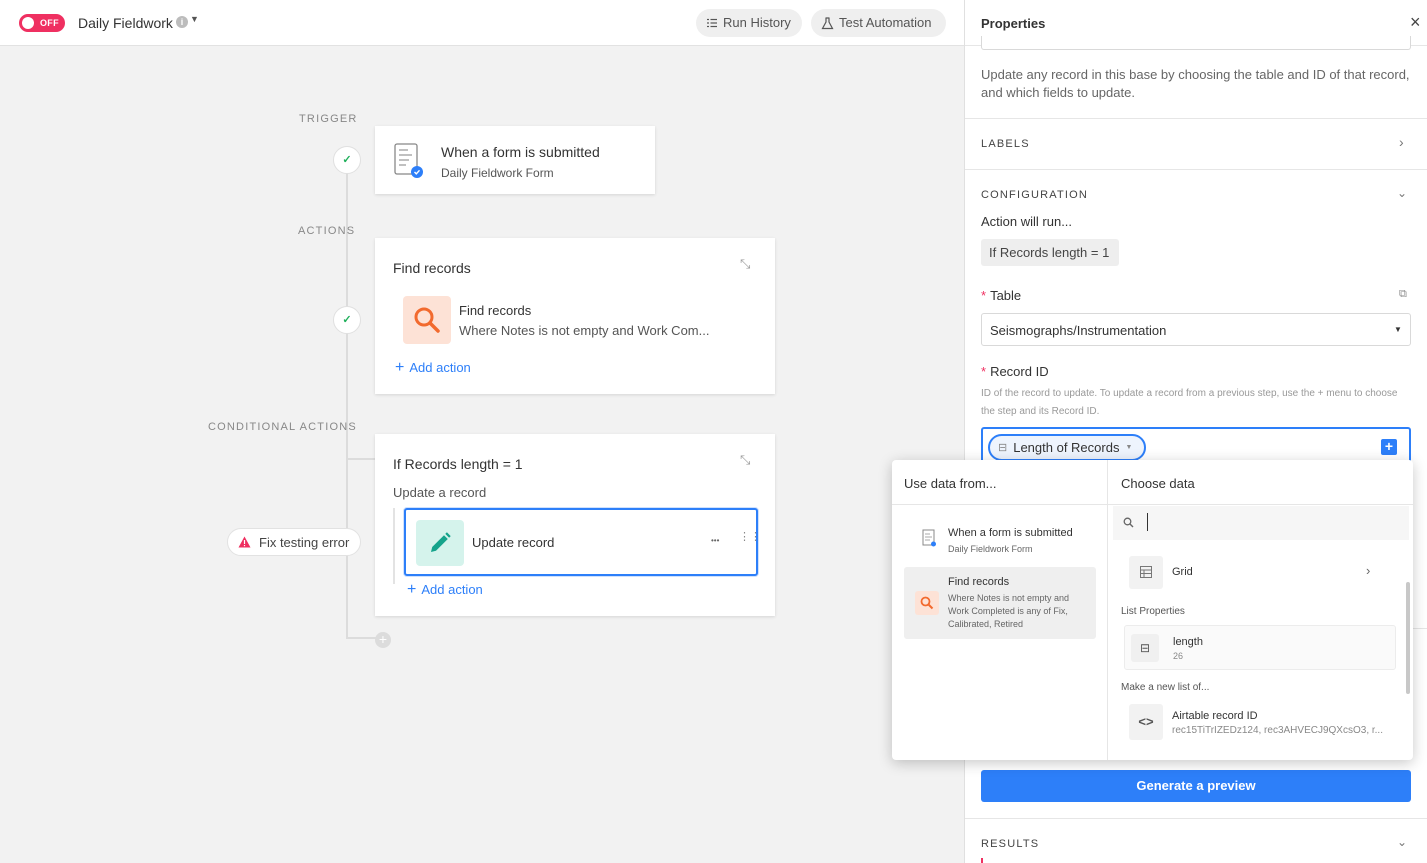 This screenshot has height=863, width=1427. I want to click on length-item-name: length, so click(1188, 642).